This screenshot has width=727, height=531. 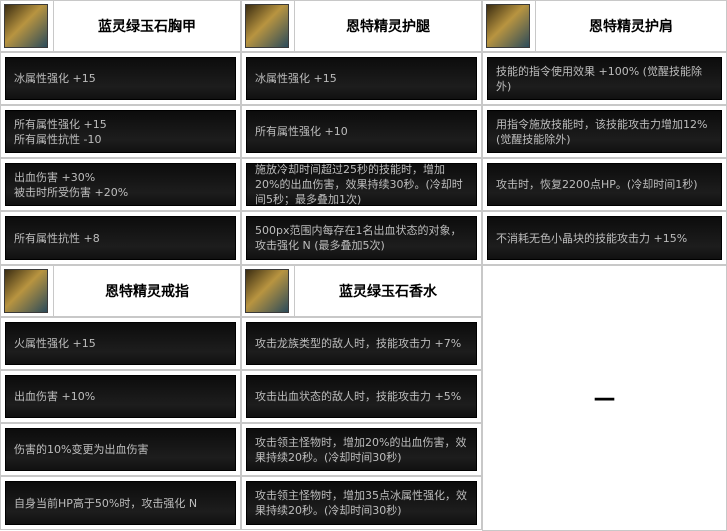 I want to click on effect-cell: 500px范围内每存在1名出血状态的对象，攻击强化 N (最多叠加5次), so click(x=361, y=238).